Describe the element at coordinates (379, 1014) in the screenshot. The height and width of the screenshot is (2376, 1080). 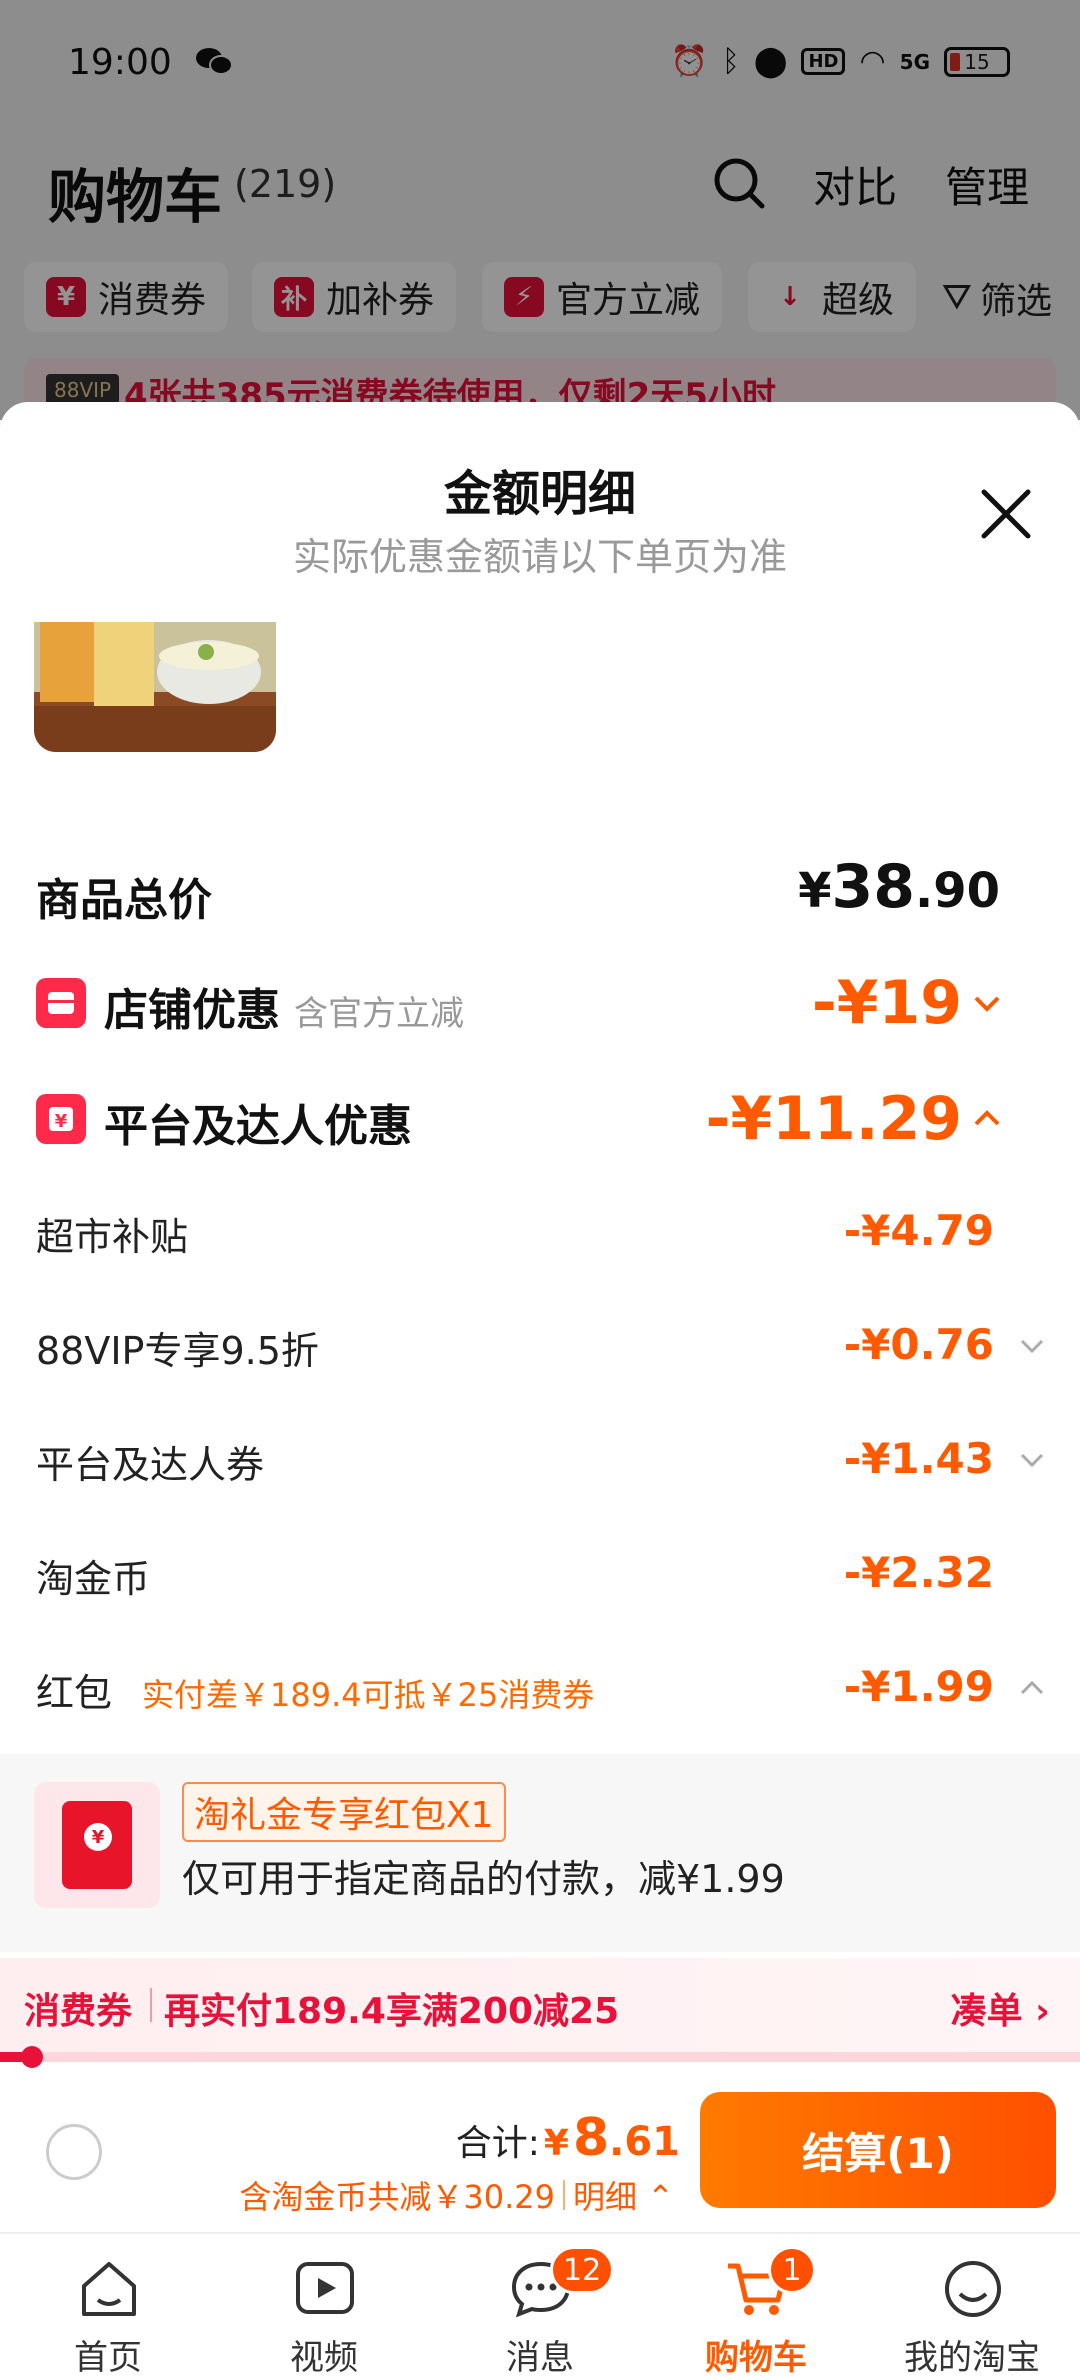
I see `store-discount-note: 含官方立减` at that location.